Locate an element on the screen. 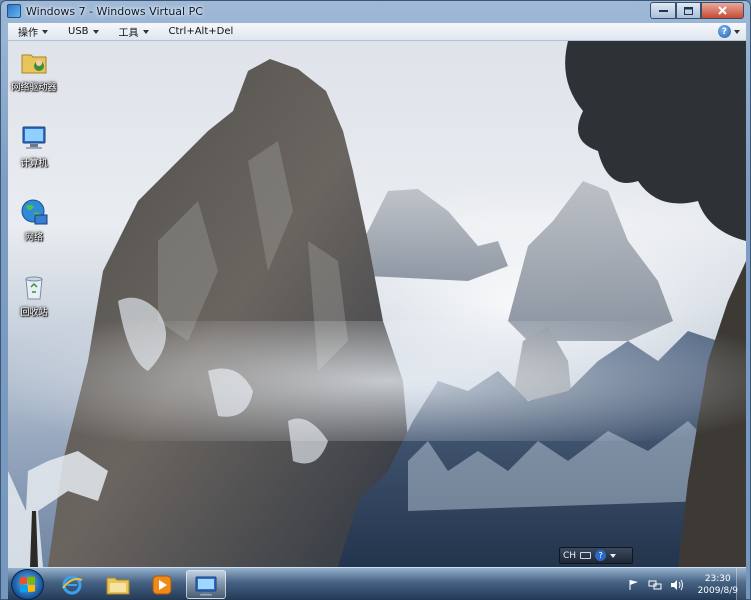 Image resolution: width=751 pixels, height=600 pixels. close-button is located at coordinates (722, 10).